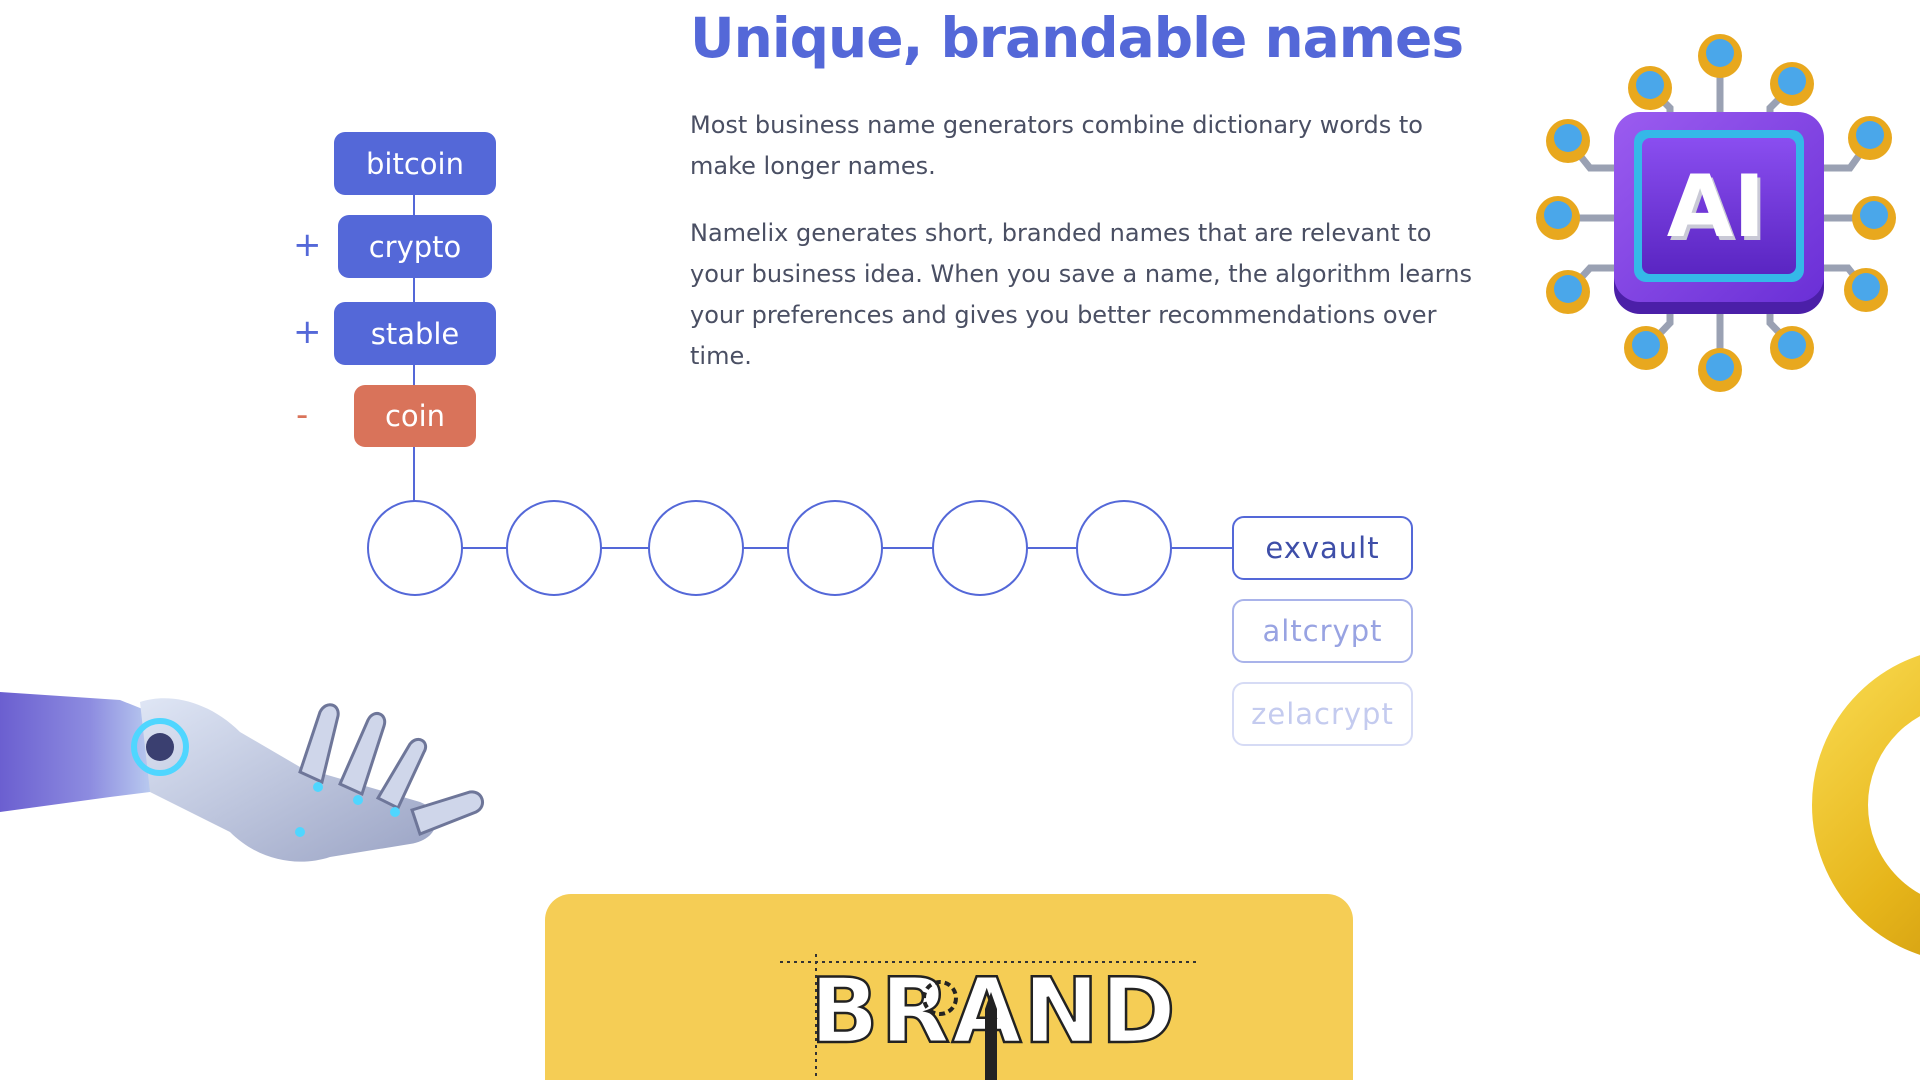  What do you see at coordinates (415, 163) in the screenshot?
I see `word-chip-bitcoin: bitcoin` at bounding box center [415, 163].